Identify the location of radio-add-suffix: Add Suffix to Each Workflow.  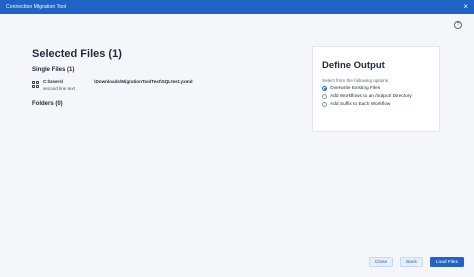
(376, 104).